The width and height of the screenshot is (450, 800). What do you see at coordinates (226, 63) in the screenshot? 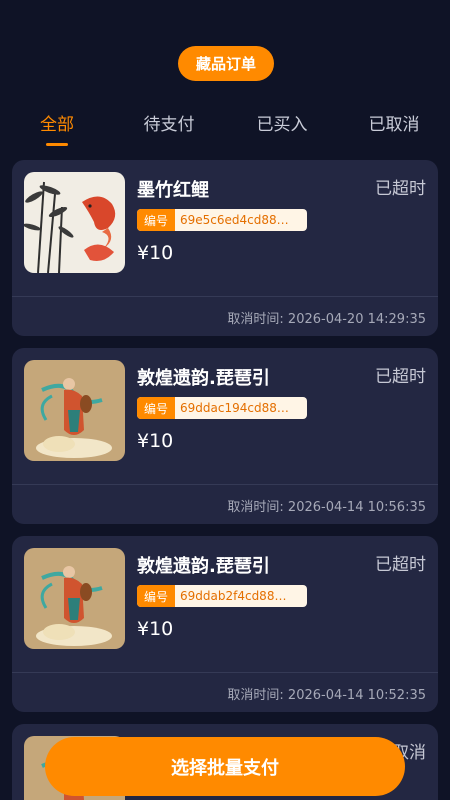
I see `page-title: 藏品订单` at bounding box center [226, 63].